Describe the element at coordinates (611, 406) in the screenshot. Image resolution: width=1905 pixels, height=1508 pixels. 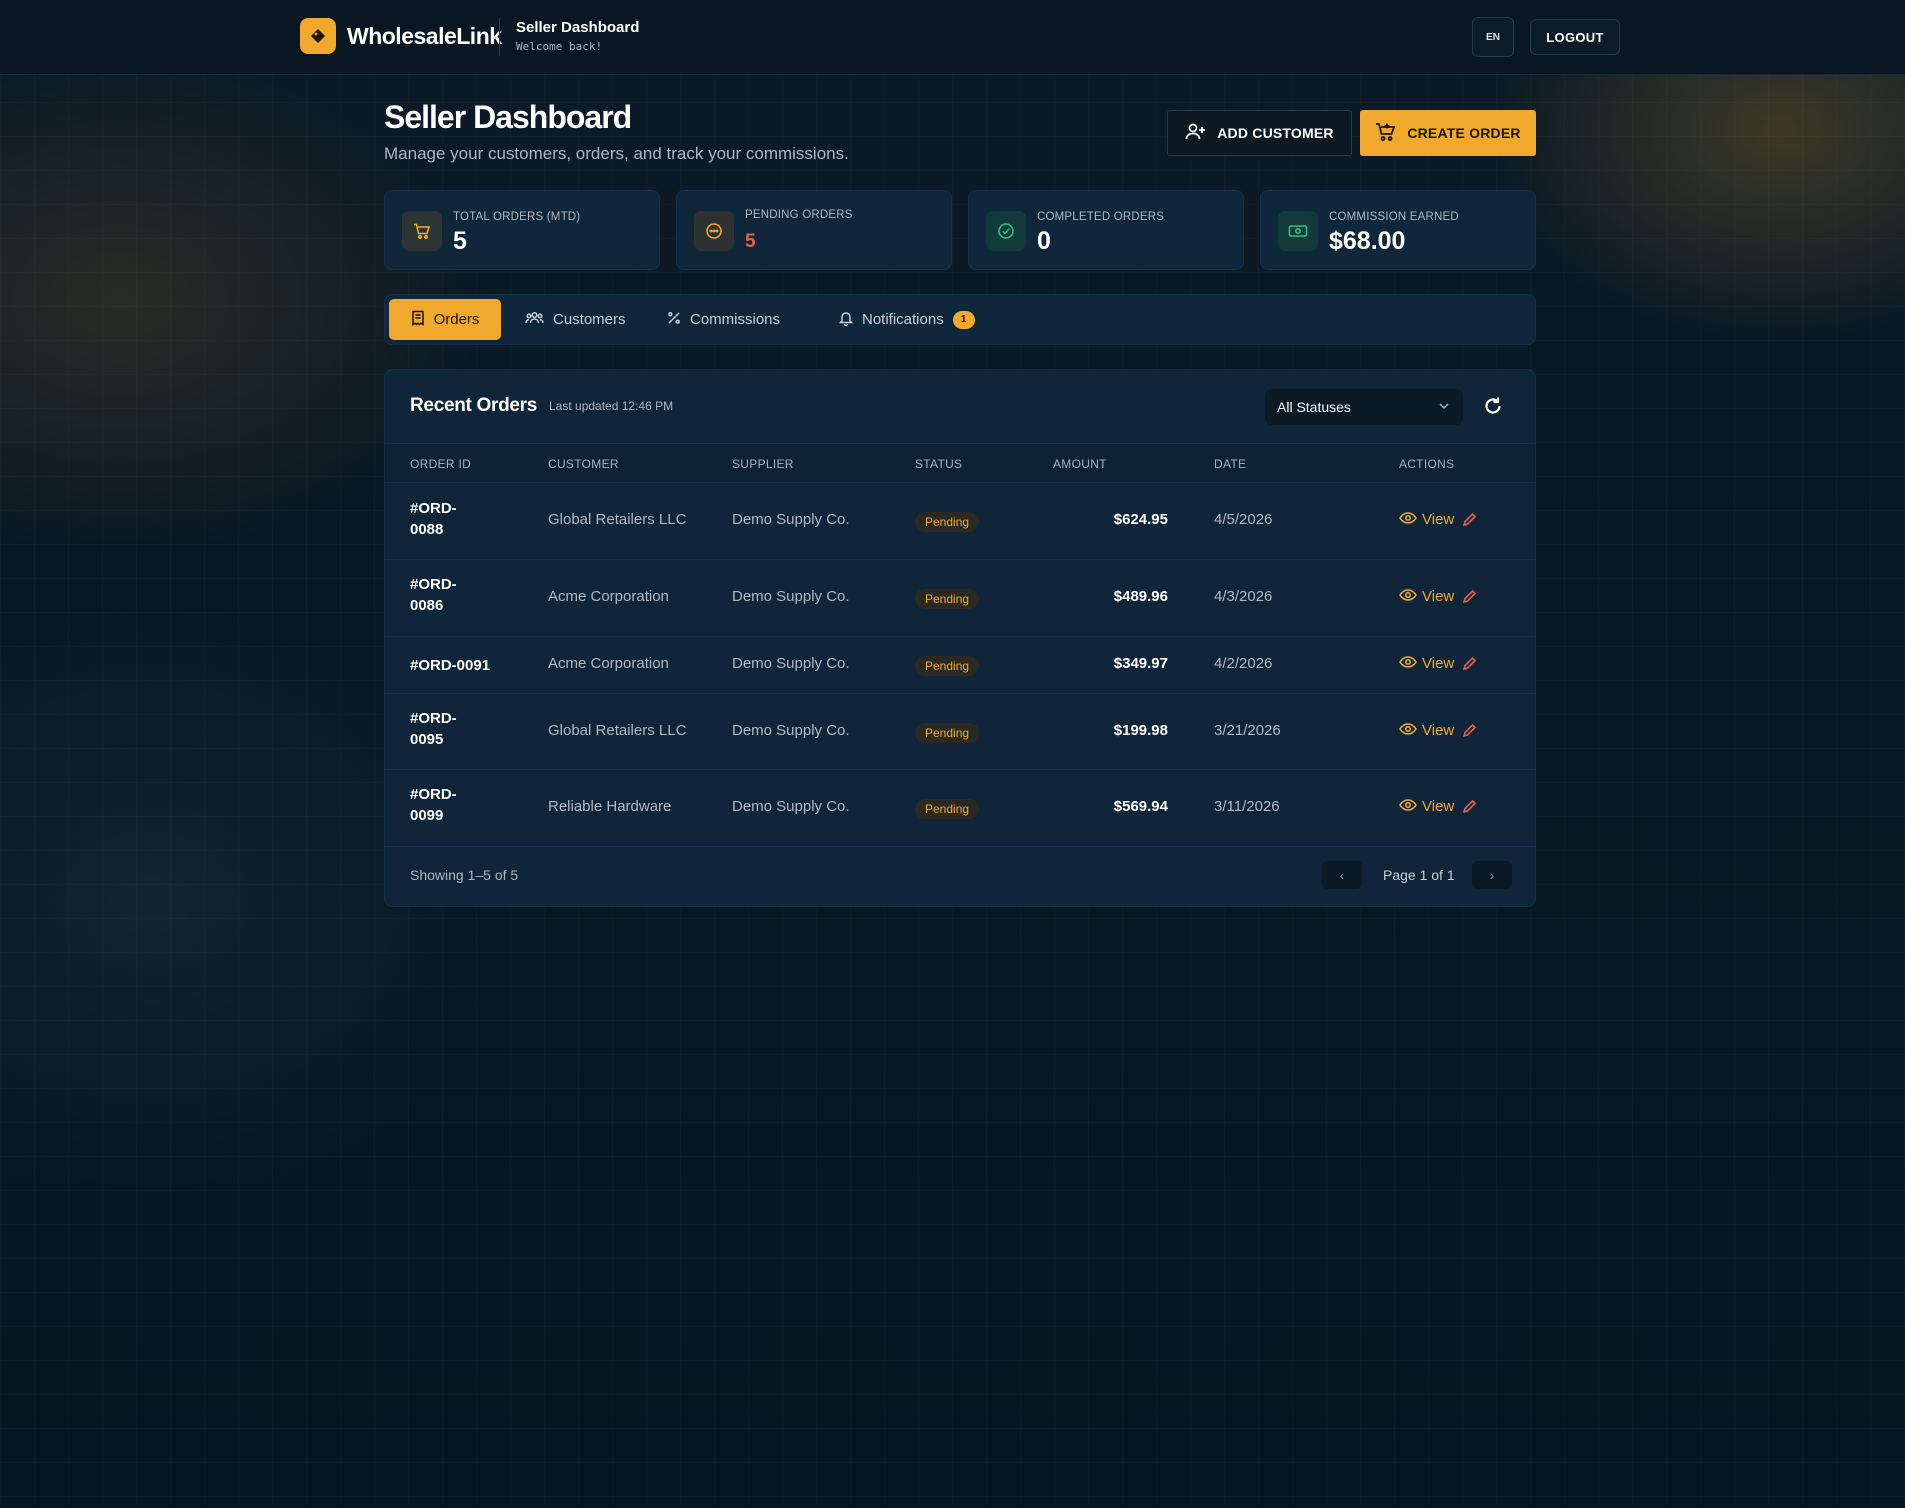
I see `last-updated: Last updated 12:46 PM` at that location.